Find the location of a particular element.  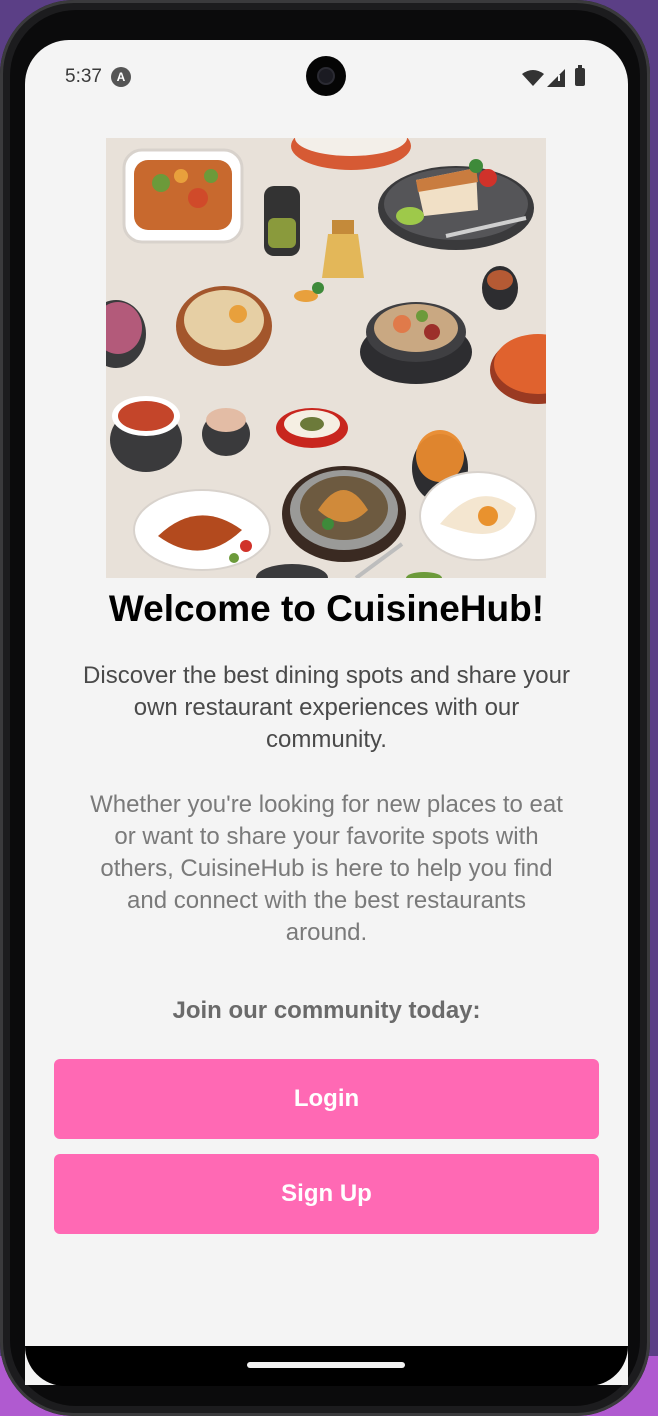

battery-icon is located at coordinates (580, 75).